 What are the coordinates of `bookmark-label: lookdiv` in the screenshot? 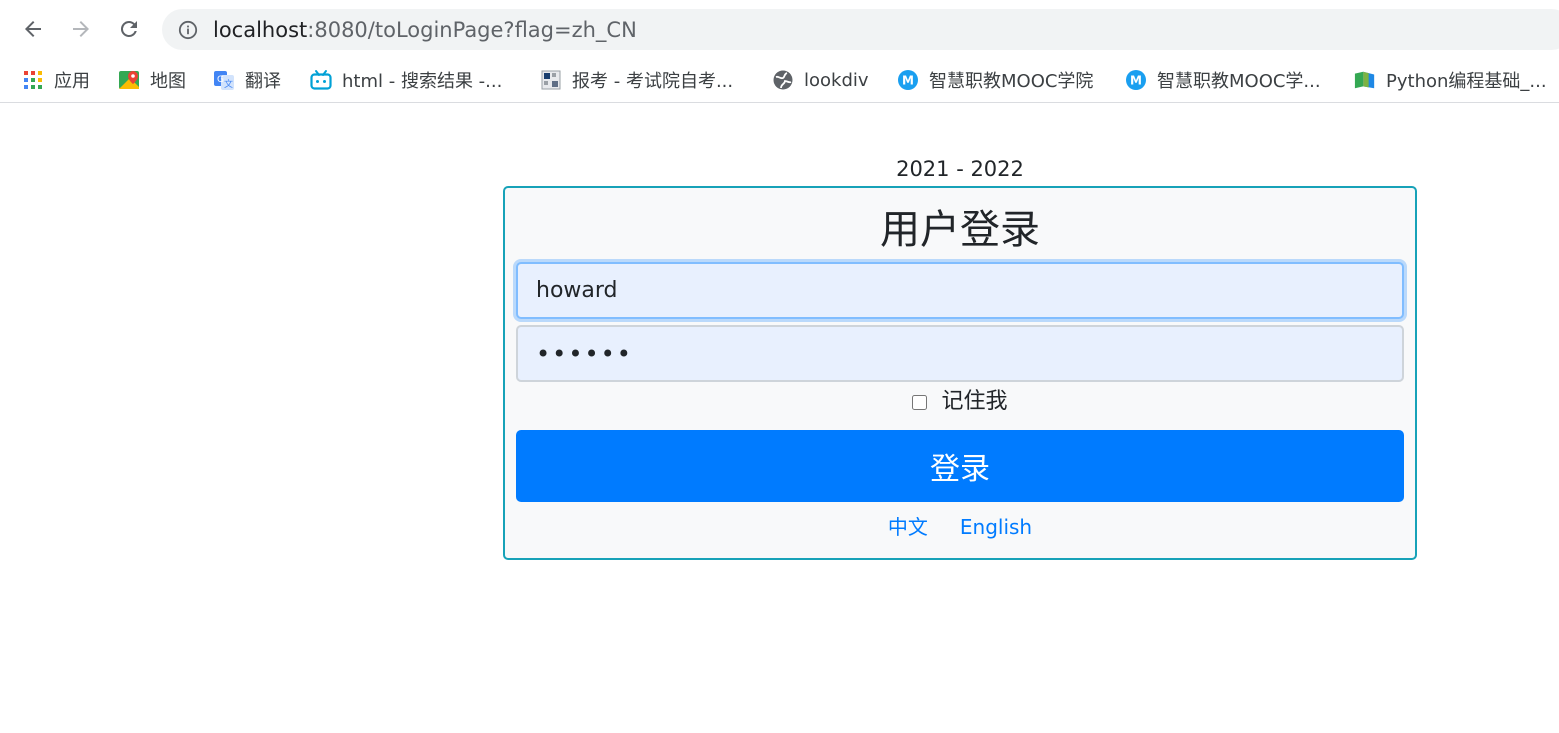 It's located at (836, 80).